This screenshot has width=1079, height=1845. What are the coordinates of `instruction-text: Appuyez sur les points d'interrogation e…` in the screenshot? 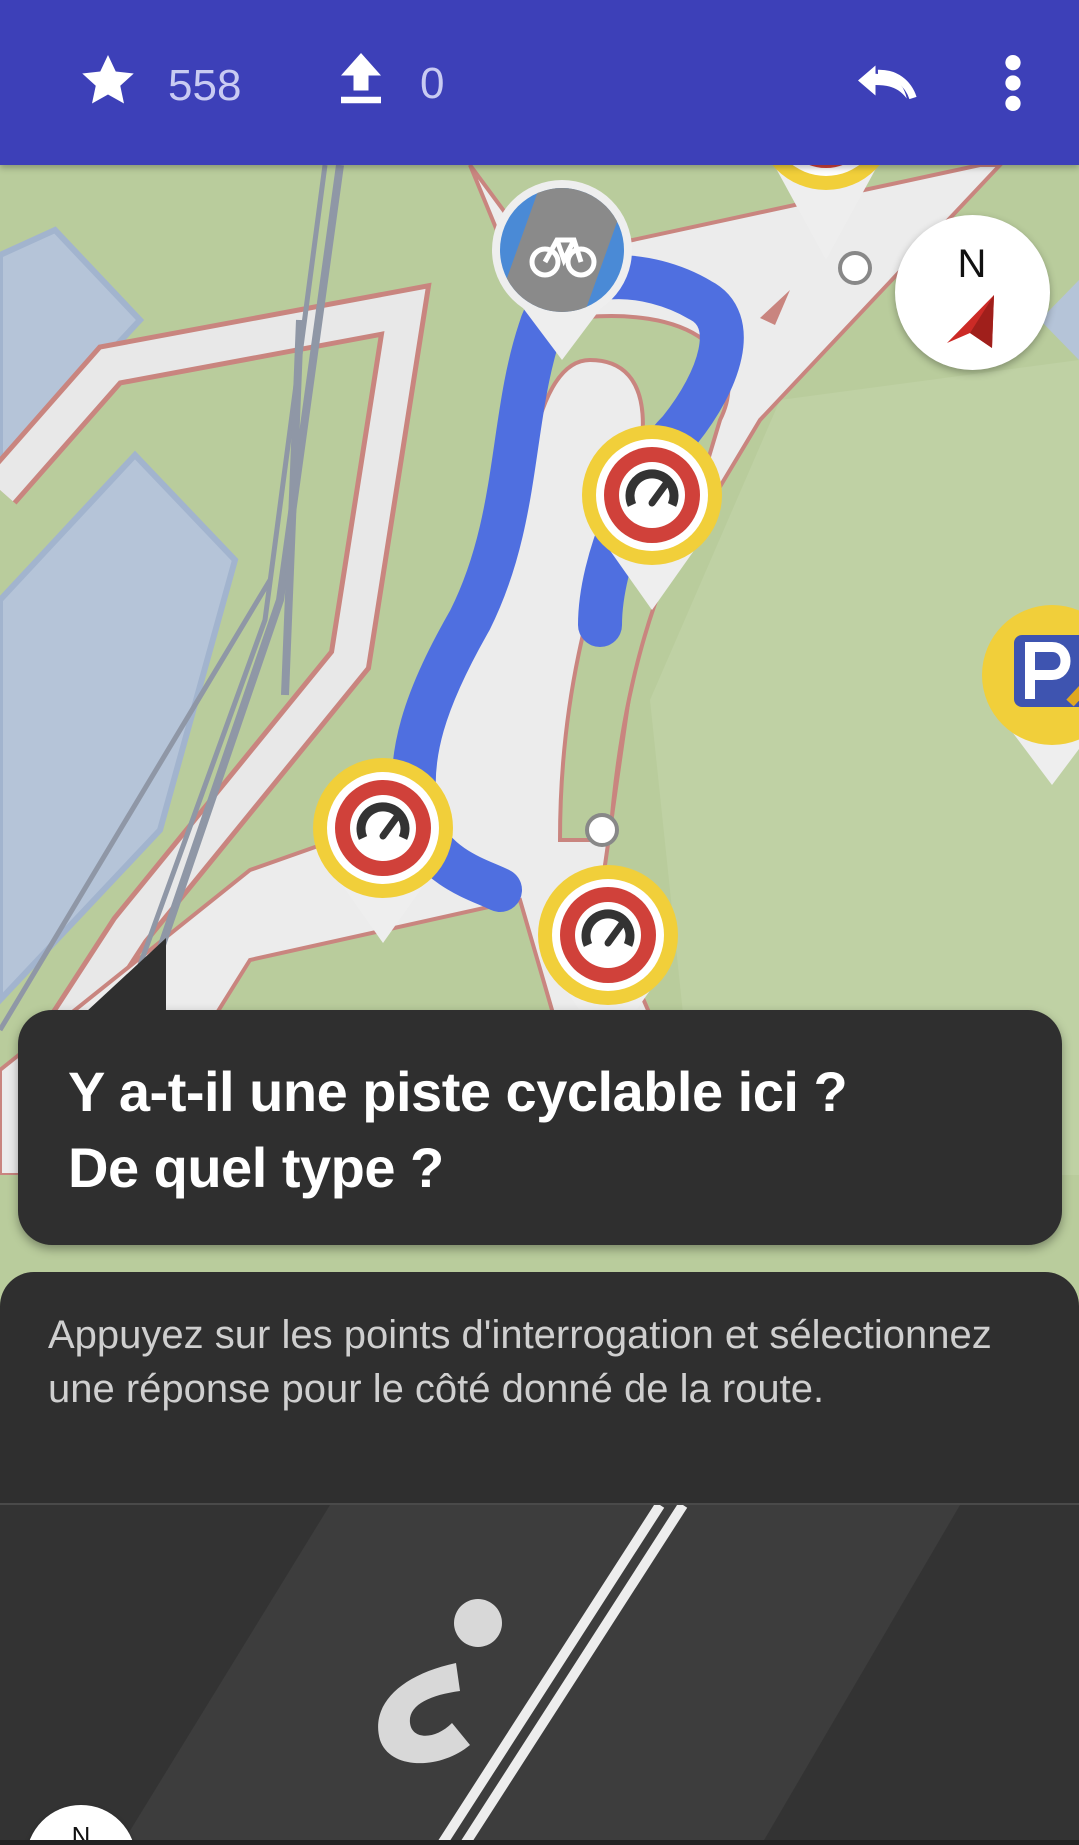 It's located at (520, 1362).